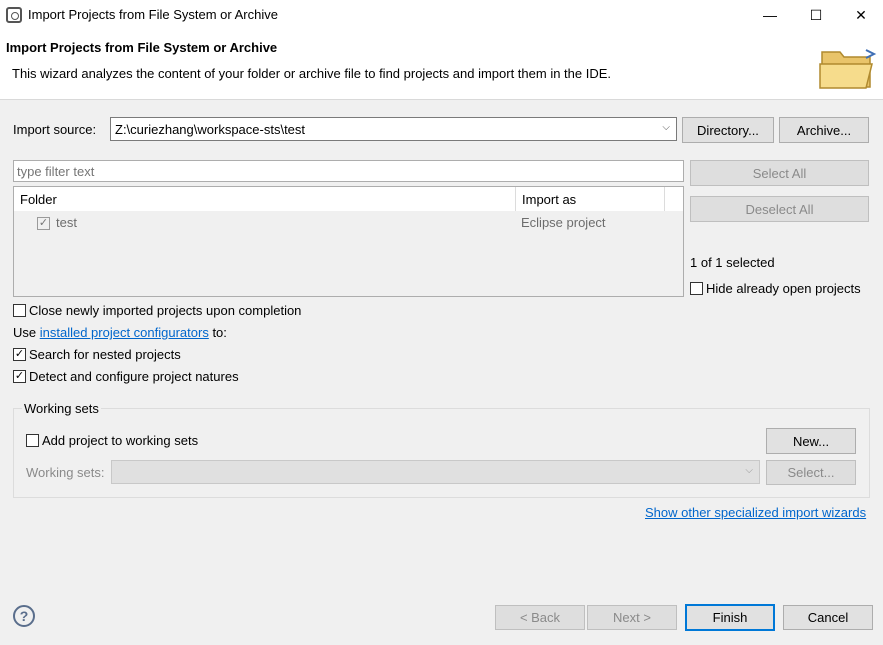  Describe the element at coordinates (779, 173) in the screenshot. I see `select-all-button: Select All` at that location.